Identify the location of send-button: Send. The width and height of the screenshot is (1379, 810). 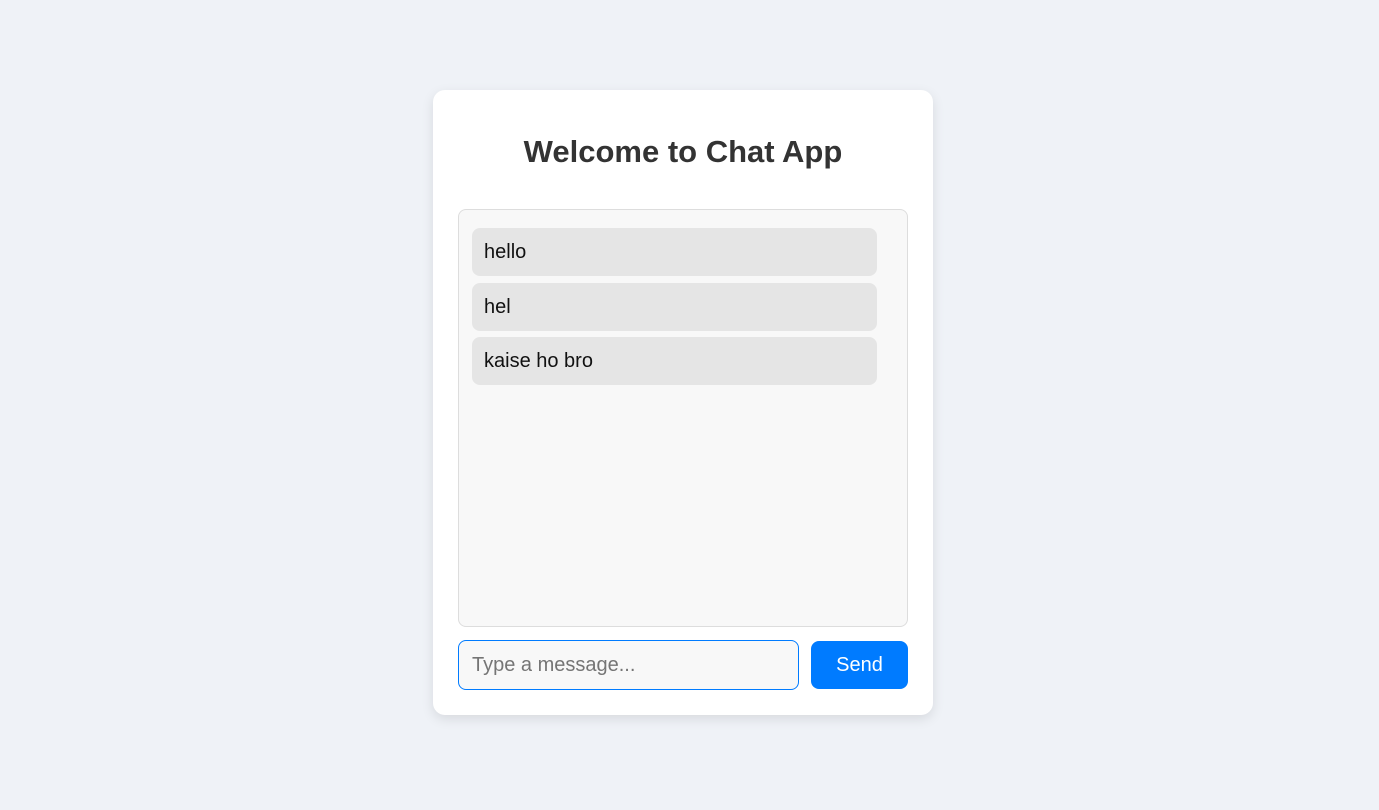
(859, 665).